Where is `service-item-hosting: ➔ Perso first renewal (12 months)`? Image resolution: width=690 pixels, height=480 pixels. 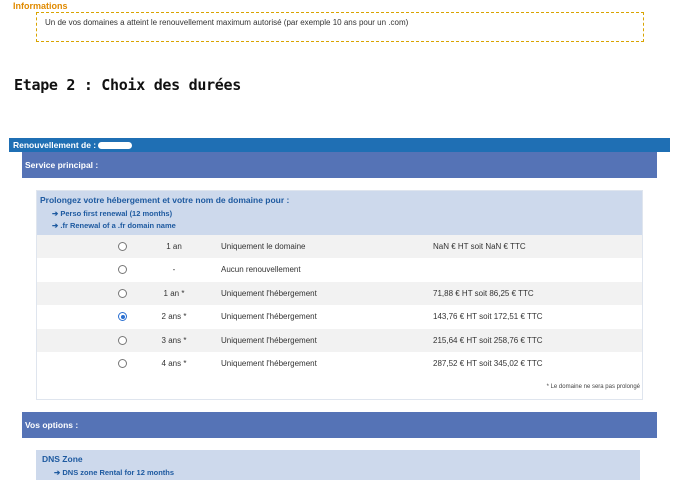 service-item-hosting: ➔ Perso first renewal (12 months) is located at coordinates (112, 213).